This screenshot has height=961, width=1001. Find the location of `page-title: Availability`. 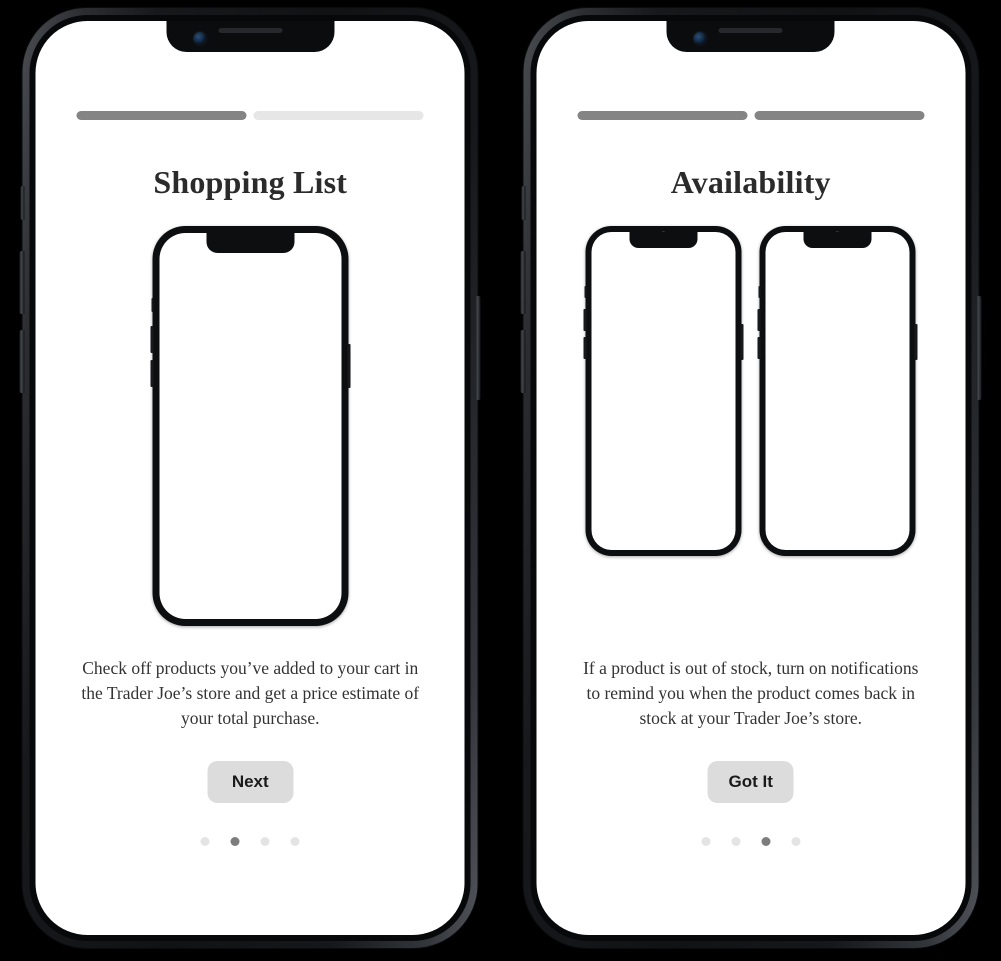

page-title: Availability is located at coordinates (750, 182).